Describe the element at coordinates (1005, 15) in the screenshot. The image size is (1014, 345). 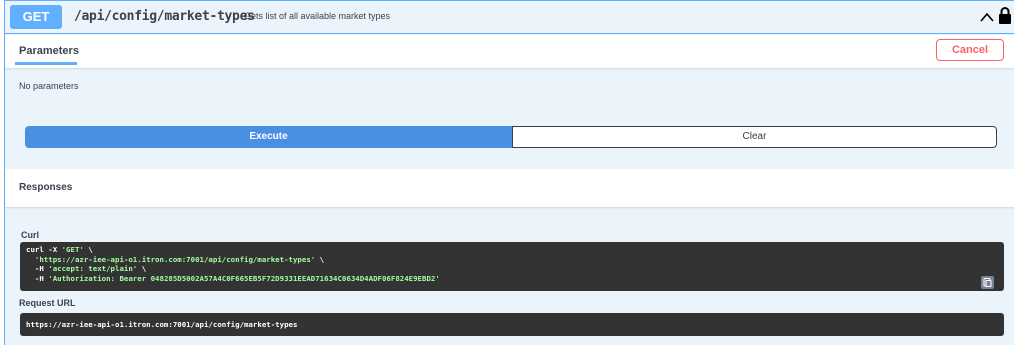
I see `lock-icon` at that location.